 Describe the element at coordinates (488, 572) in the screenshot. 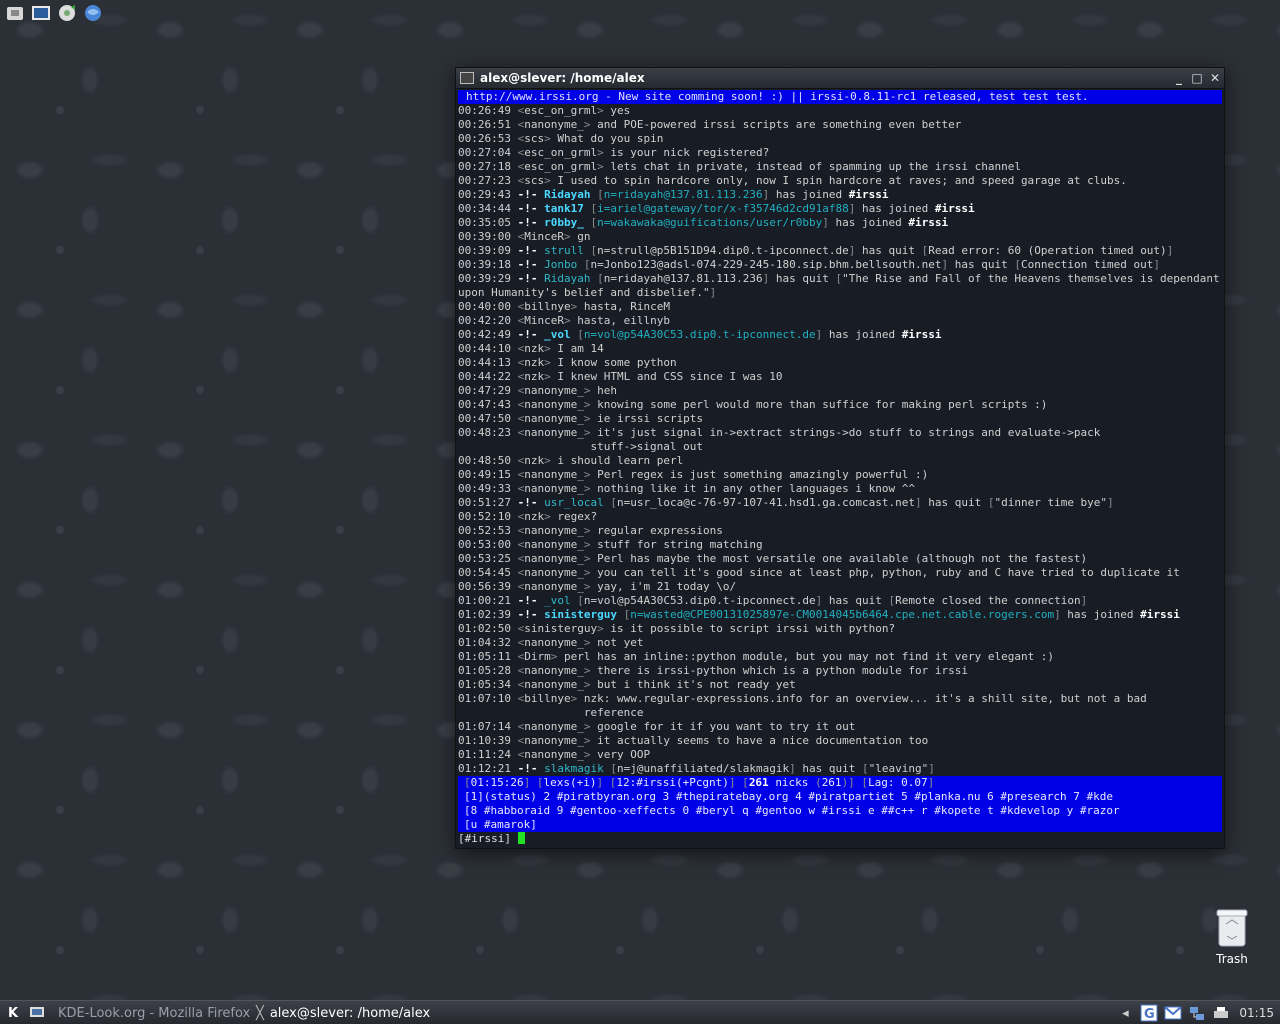

I see `message-timestamp: 00:54:45` at that location.